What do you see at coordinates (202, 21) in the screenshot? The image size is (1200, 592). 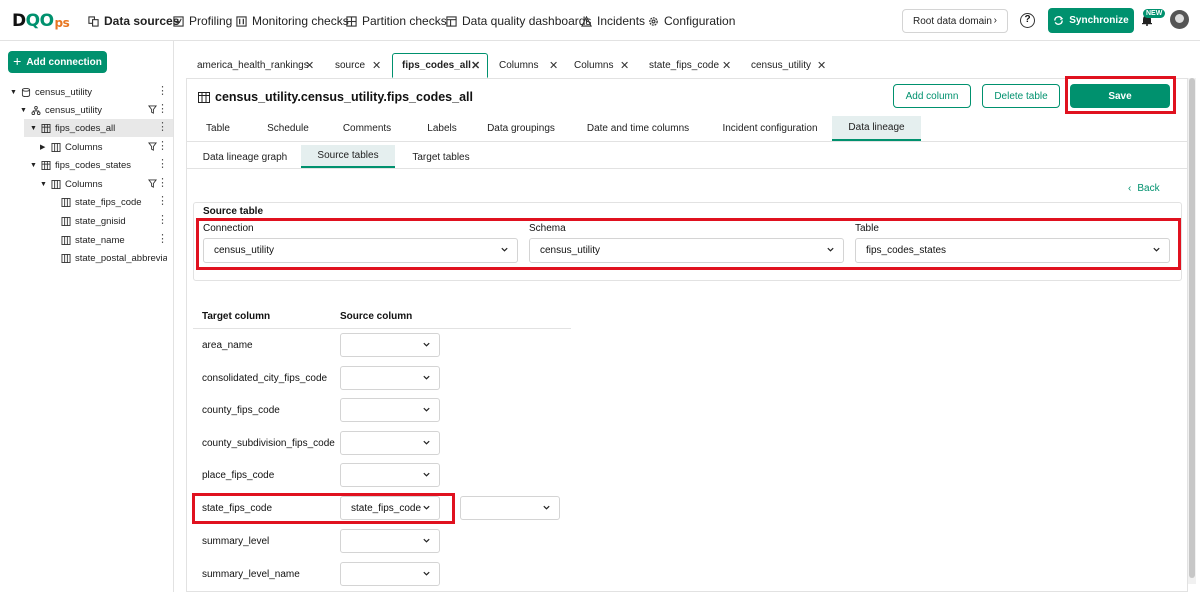 I see `nav-profiling: Profiling` at bounding box center [202, 21].